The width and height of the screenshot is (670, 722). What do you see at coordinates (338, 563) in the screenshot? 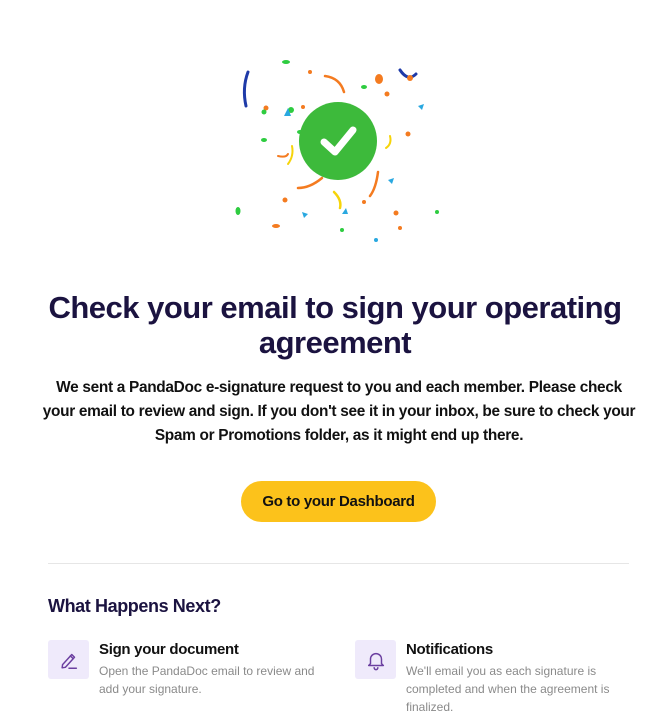
I see `section-divider` at bounding box center [338, 563].